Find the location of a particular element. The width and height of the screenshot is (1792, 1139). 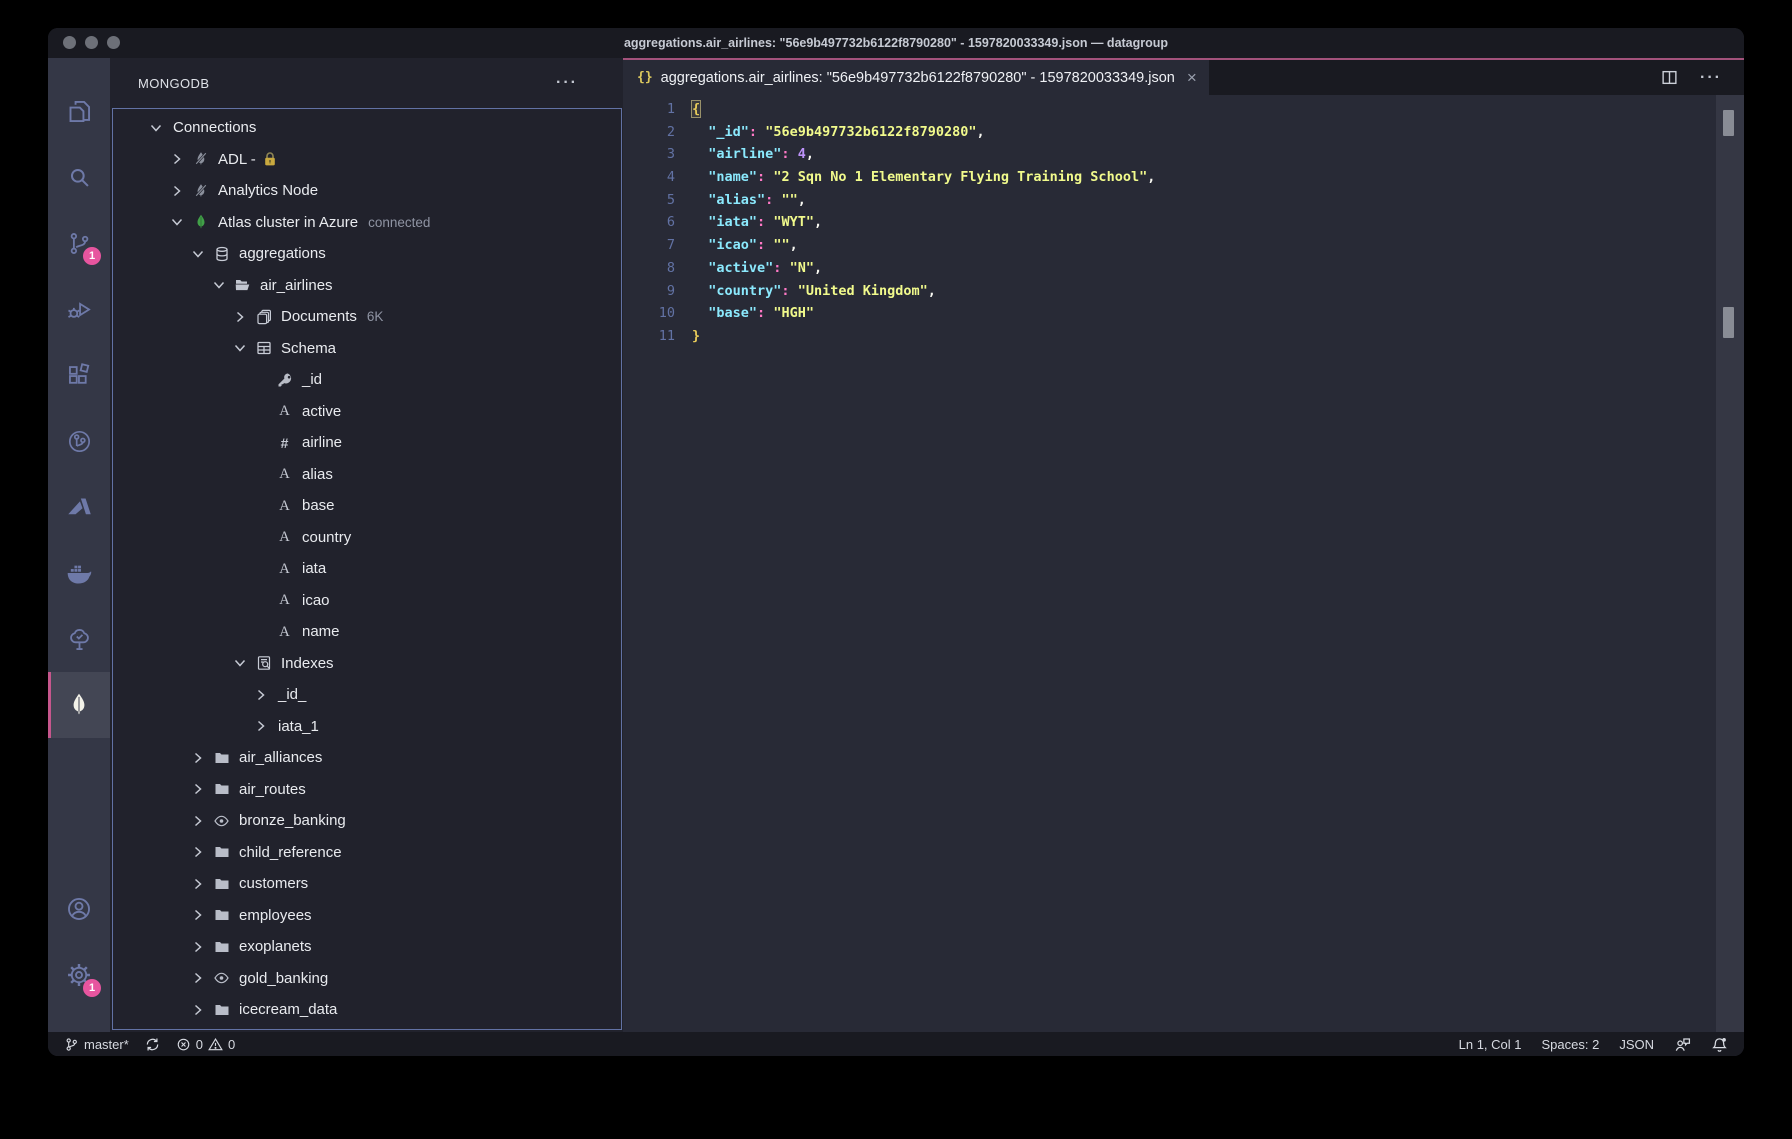

tree-item-adl: ADL - is located at coordinates (367, 160).